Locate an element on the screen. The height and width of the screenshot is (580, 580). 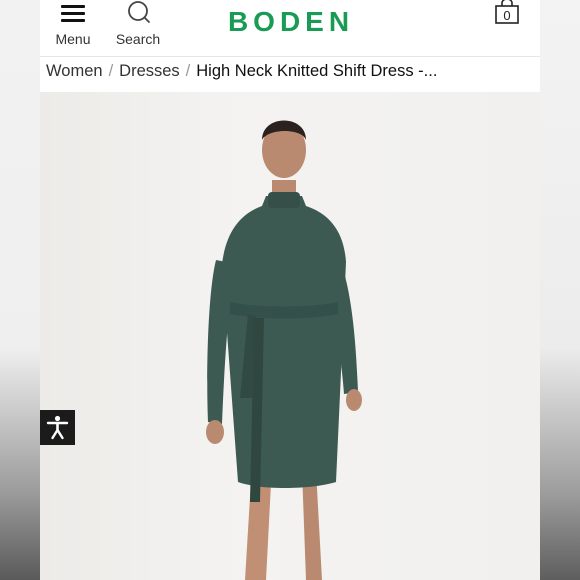
right-backdrop is located at coordinates (560, 290).